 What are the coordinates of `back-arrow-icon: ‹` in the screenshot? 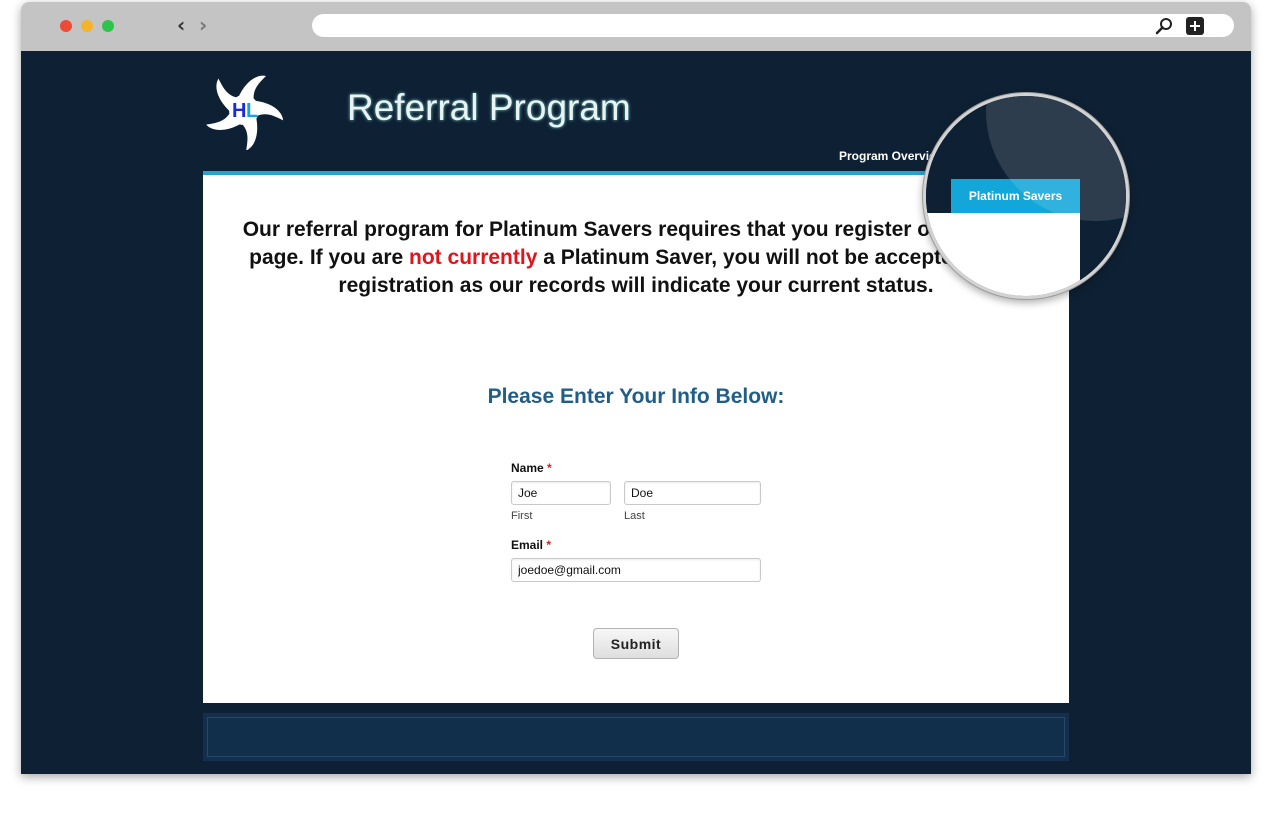 It's located at (181, 25).